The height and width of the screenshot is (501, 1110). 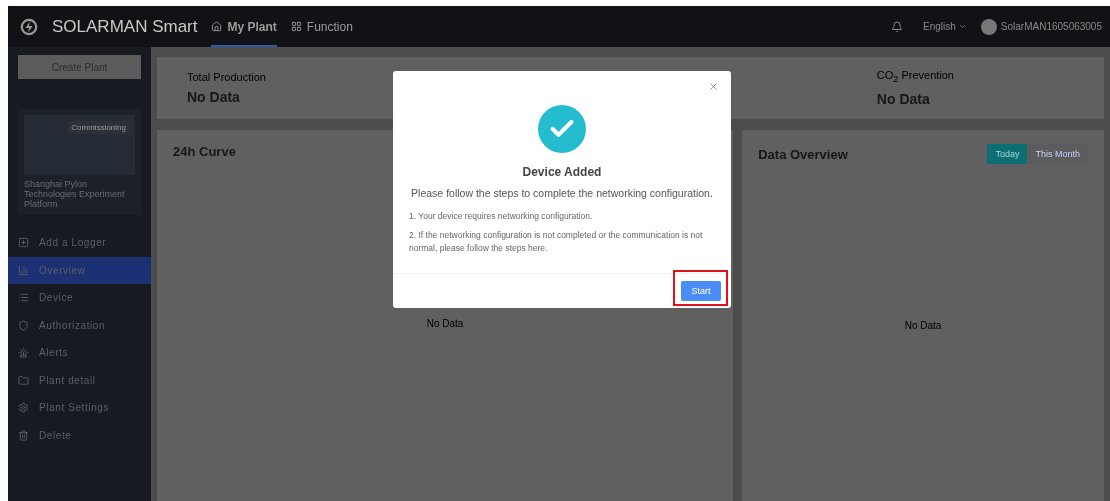 What do you see at coordinates (79, 325) in the screenshot?
I see `sidebar-item: Authorization` at bounding box center [79, 325].